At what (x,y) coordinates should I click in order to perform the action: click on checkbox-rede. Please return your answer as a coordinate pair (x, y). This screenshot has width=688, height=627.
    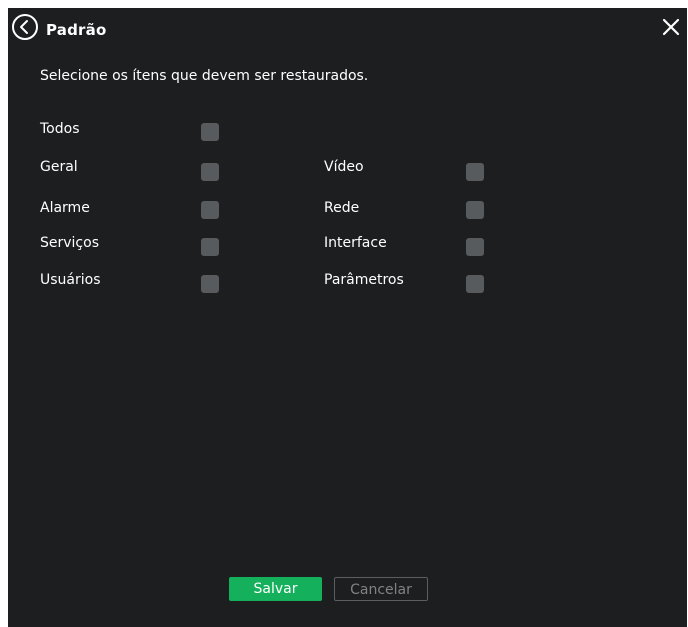
    Looking at the image, I should click on (475, 210).